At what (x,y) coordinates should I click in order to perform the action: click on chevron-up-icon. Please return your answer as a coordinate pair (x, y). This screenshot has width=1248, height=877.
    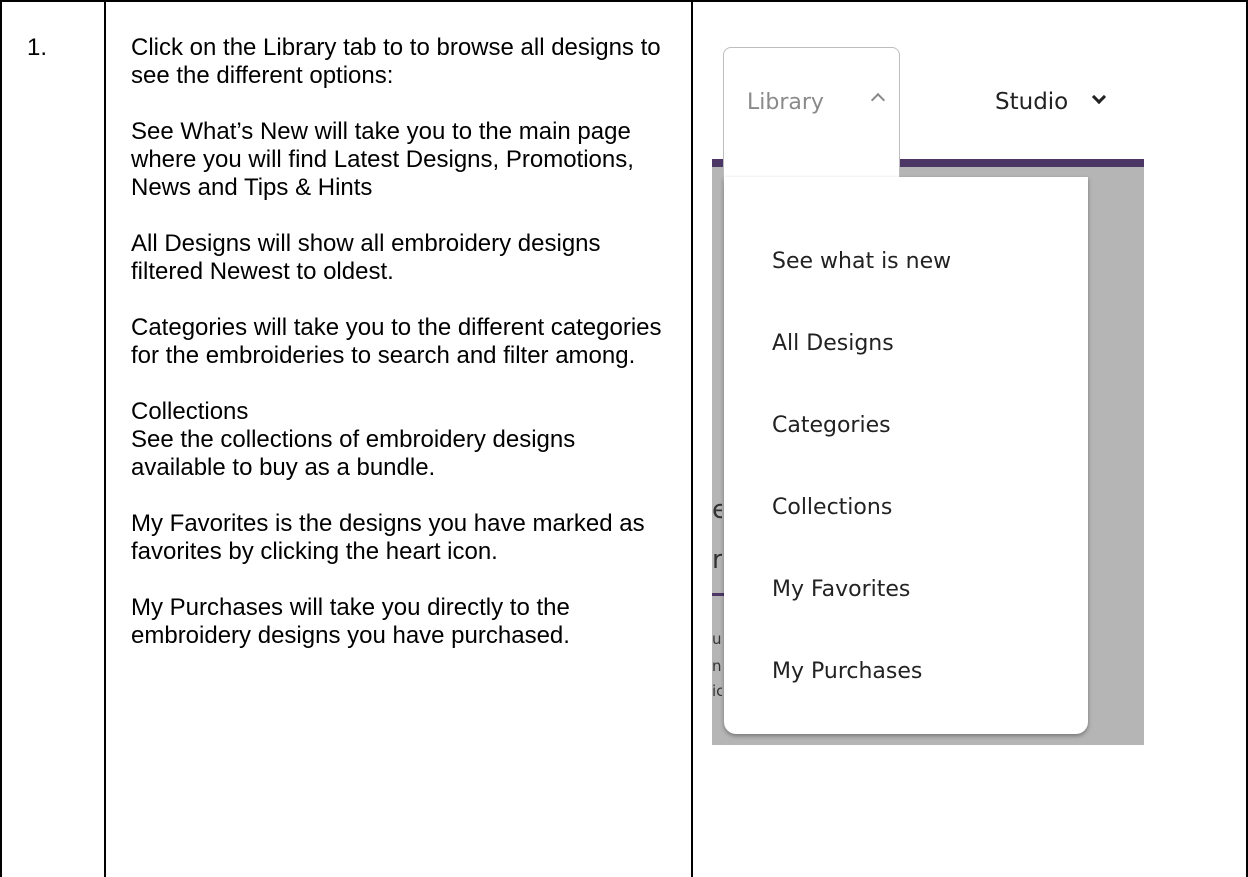
    Looking at the image, I should click on (878, 100).